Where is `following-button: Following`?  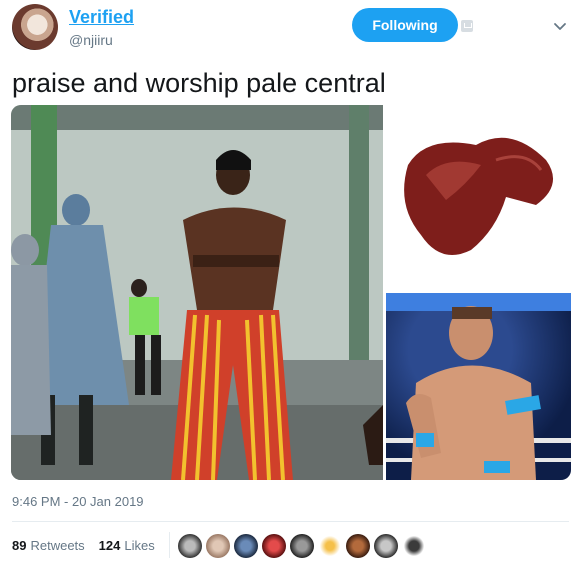
following-button: Following is located at coordinates (405, 25).